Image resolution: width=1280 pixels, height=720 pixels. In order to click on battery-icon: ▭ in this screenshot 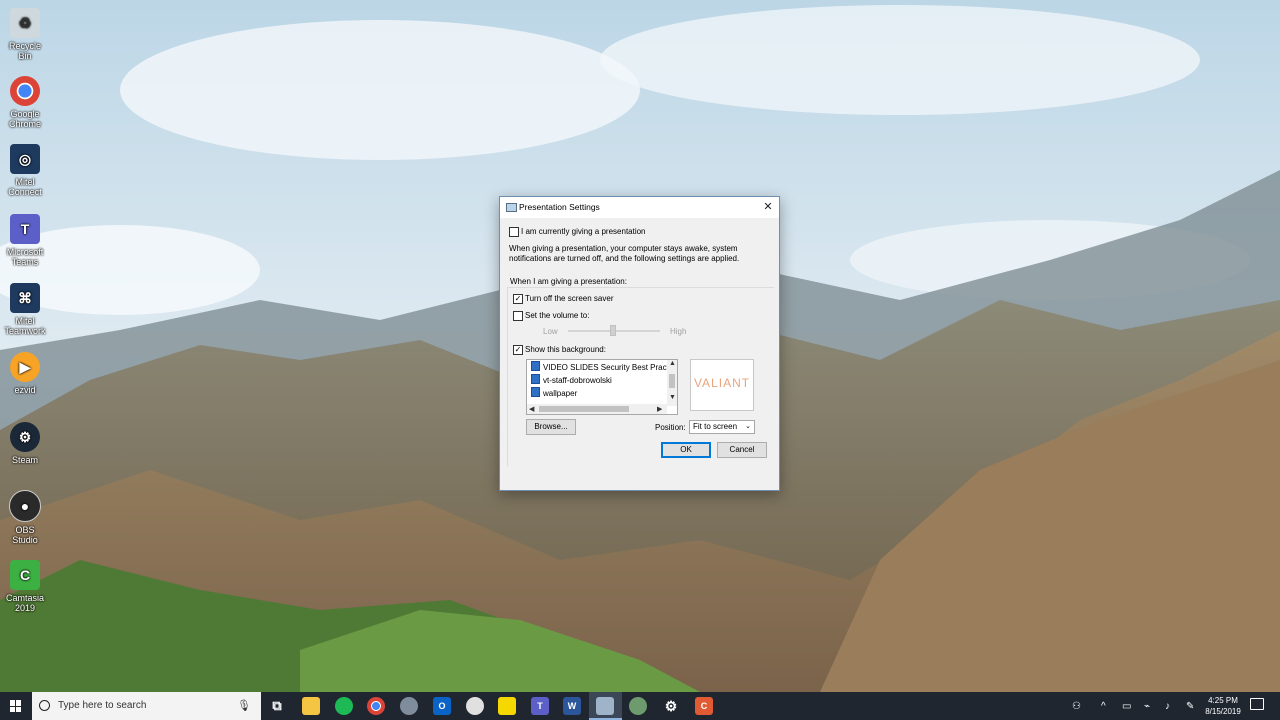, I will do `click(1126, 706)`.